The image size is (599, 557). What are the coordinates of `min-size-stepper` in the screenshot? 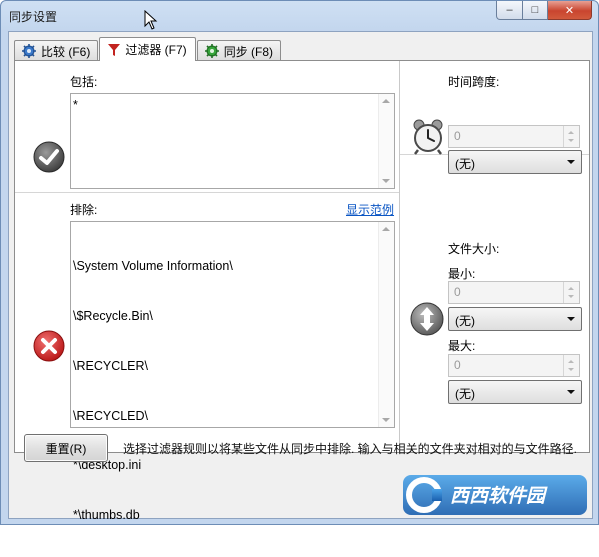 It's located at (571, 292).